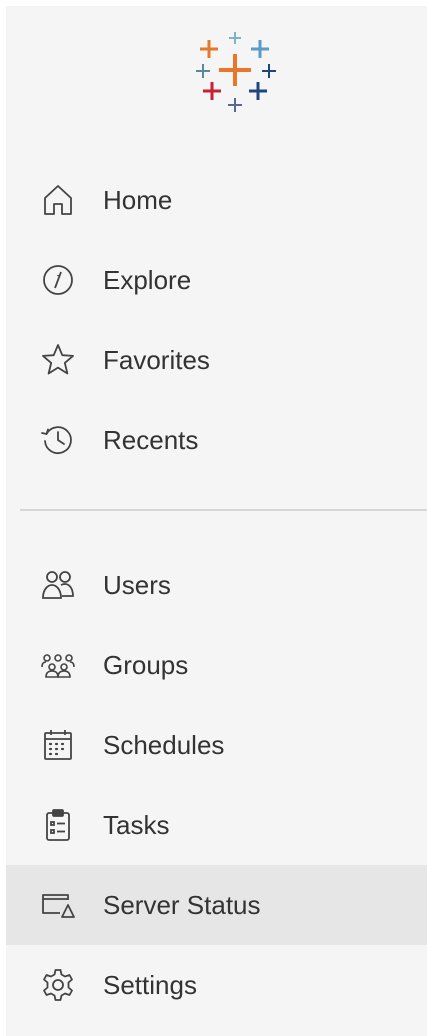 The image size is (427, 1036). I want to click on nav-label-groups: Groups, so click(146, 665).